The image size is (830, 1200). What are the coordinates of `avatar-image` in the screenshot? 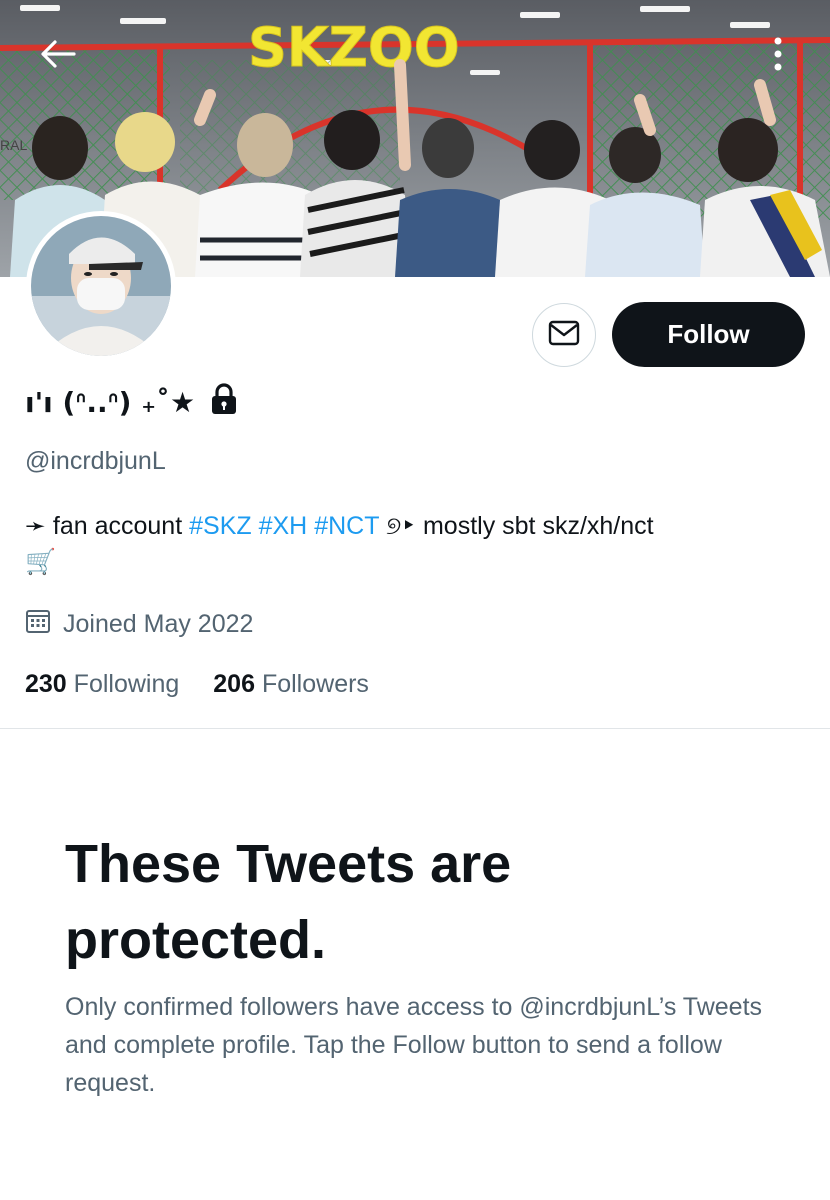 It's located at (101, 286).